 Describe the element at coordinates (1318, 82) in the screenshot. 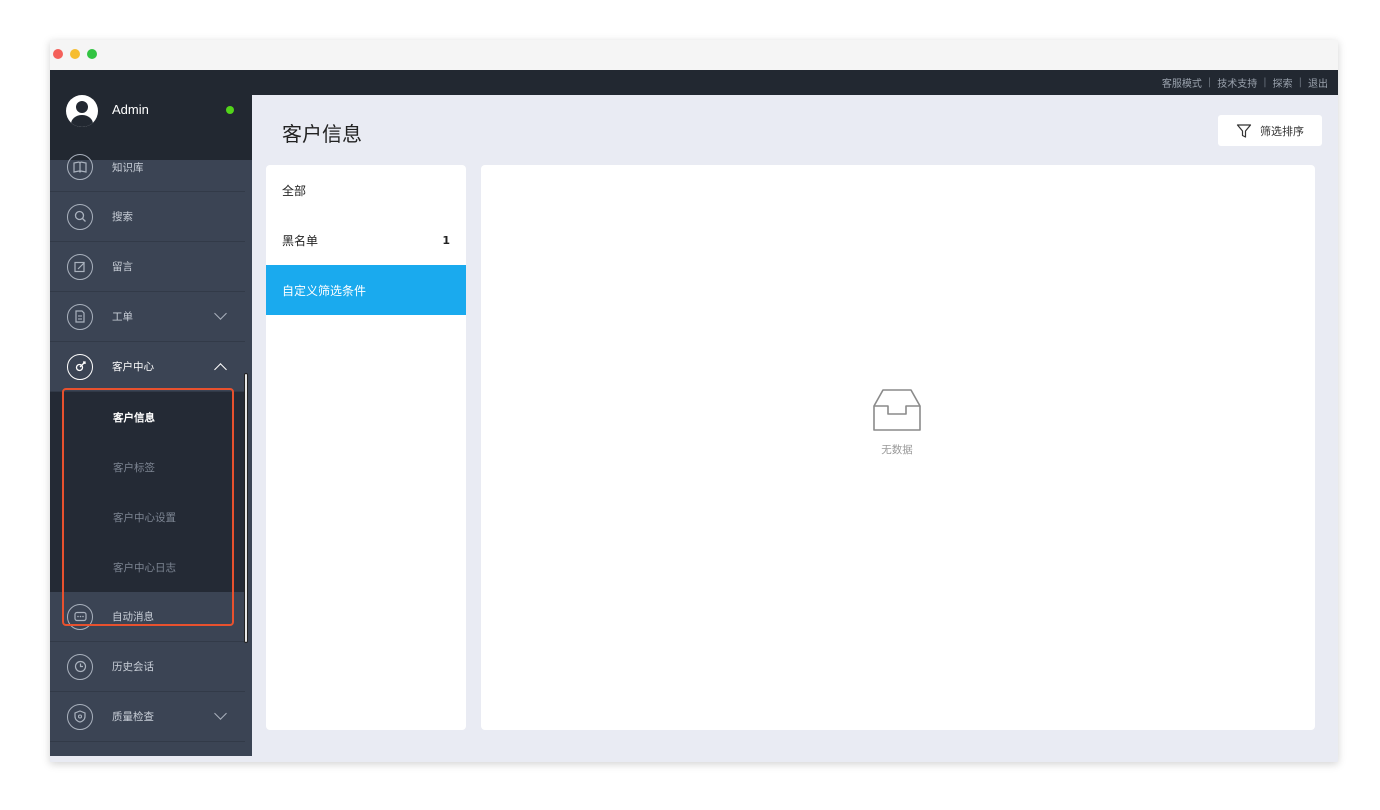

I see `link-logout: 退出` at that location.